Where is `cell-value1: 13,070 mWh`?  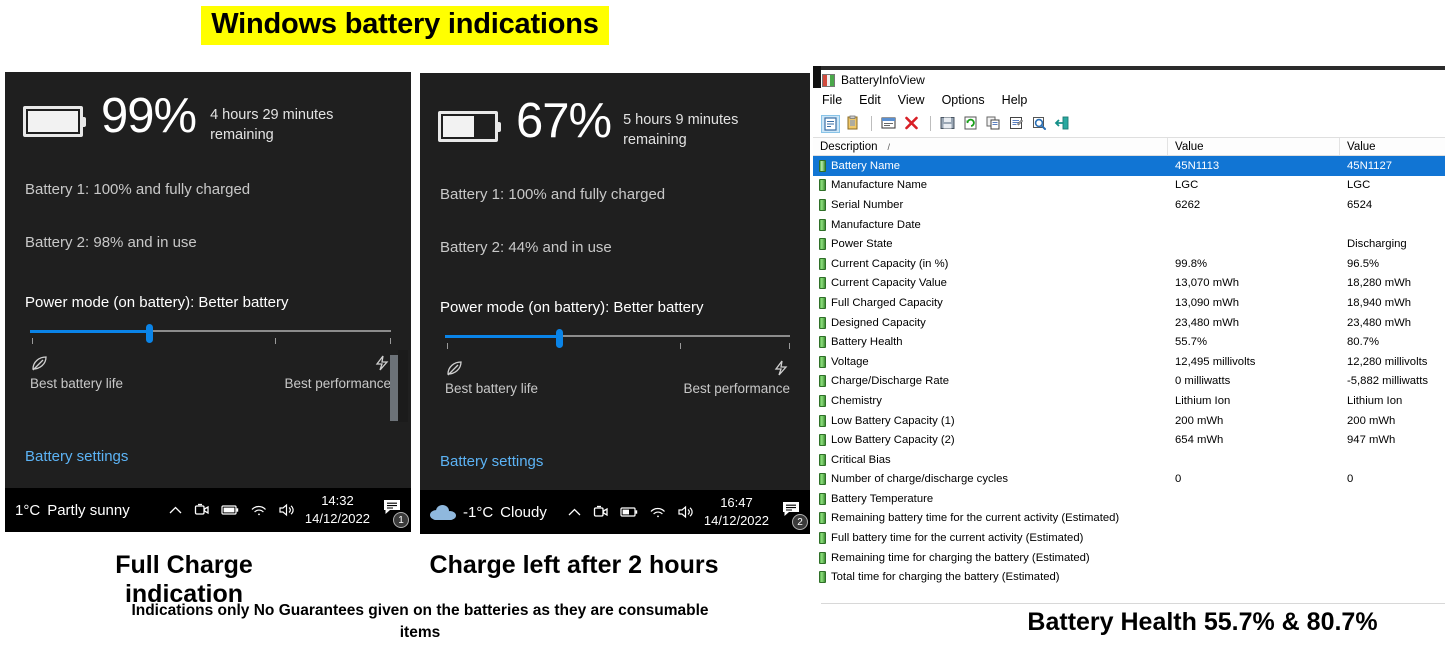
cell-value1: 13,070 mWh is located at coordinates (1207, 283).